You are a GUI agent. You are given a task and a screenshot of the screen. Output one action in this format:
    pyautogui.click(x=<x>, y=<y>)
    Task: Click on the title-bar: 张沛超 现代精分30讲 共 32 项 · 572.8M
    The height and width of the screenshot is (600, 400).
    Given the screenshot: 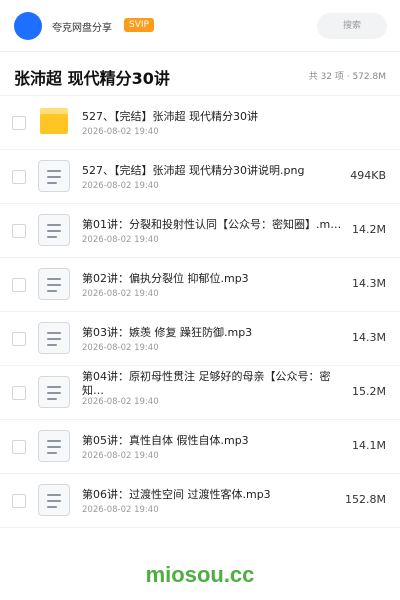 What is the action you would take?
    pyautogui.click(x=200, y=74)
    